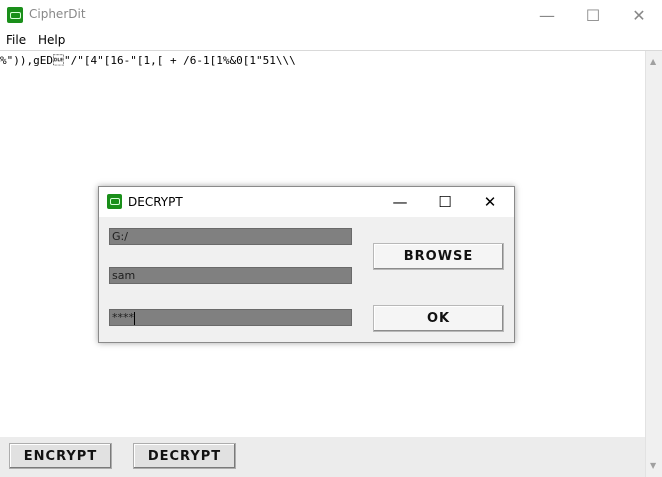 This screenshot has height=477, width=662. I want to click on scroll-up-icon: ▲, so click(653, 61).